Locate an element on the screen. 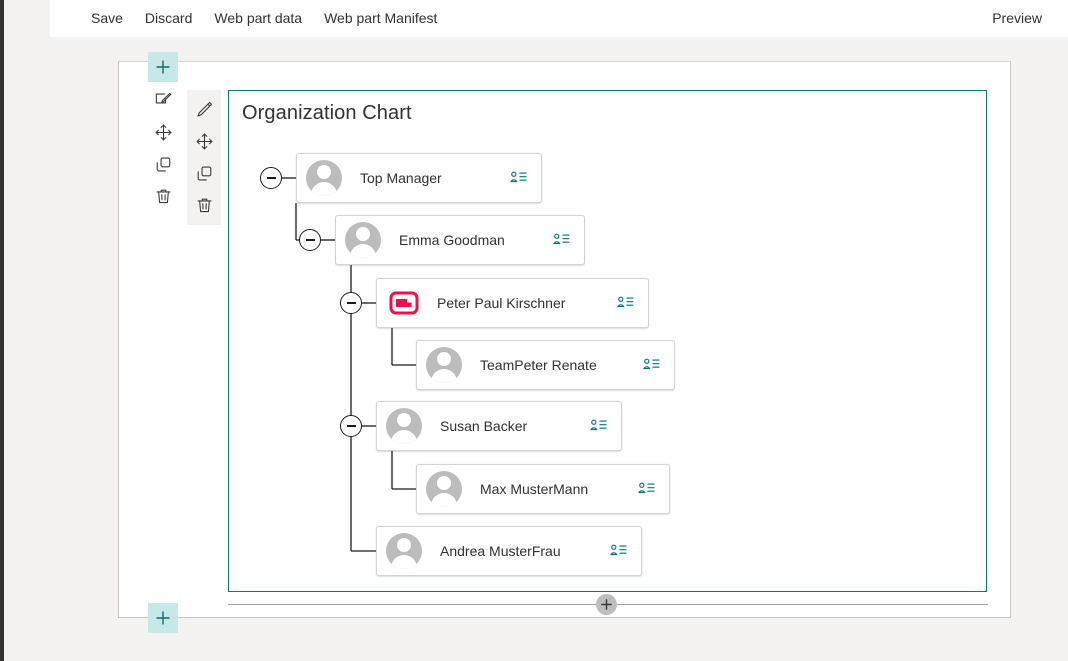  org-node-max-mustermann: Max MusterMann is located at coordinates (543, 489).